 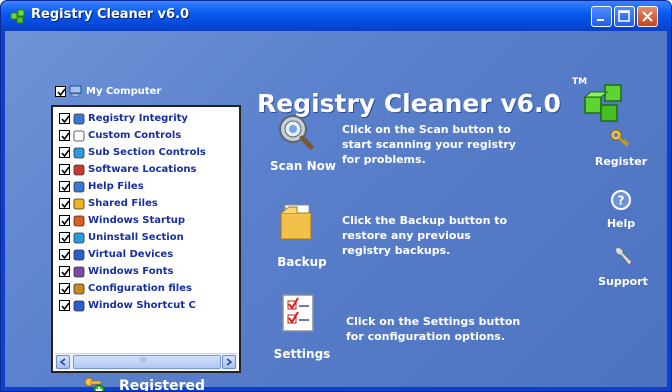 I want to click on horizontal-scrollbar: III, so click(x=146, y=361).